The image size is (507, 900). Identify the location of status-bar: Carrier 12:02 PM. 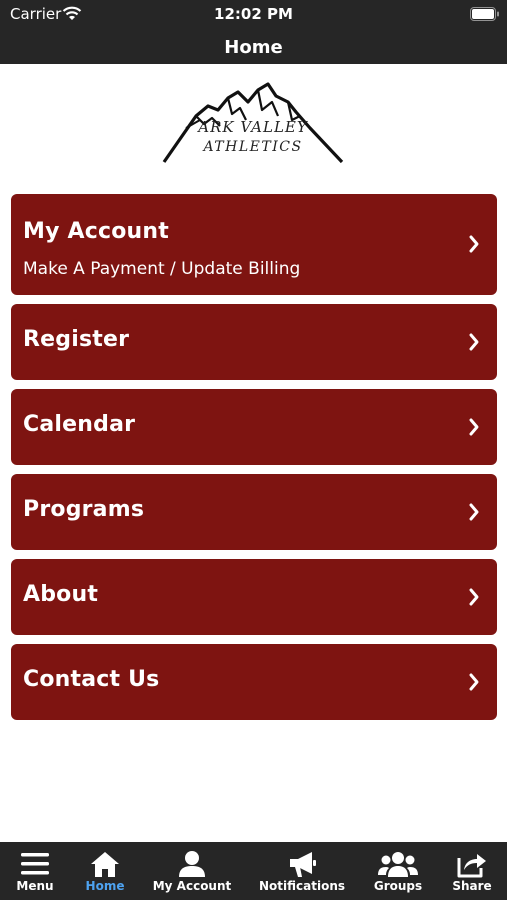
(253, 15).